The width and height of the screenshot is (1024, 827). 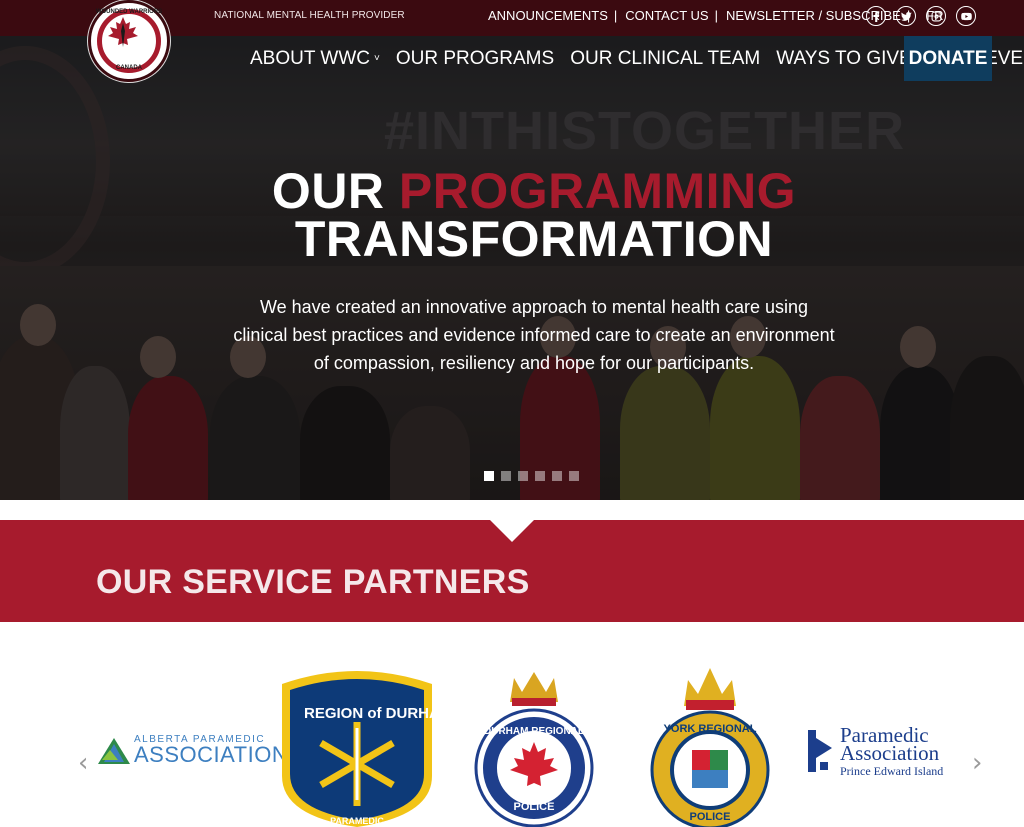 I want to click on nav-item-ways-to-give: WAYS TO GIVE ˅, so click(x=848, y=59).